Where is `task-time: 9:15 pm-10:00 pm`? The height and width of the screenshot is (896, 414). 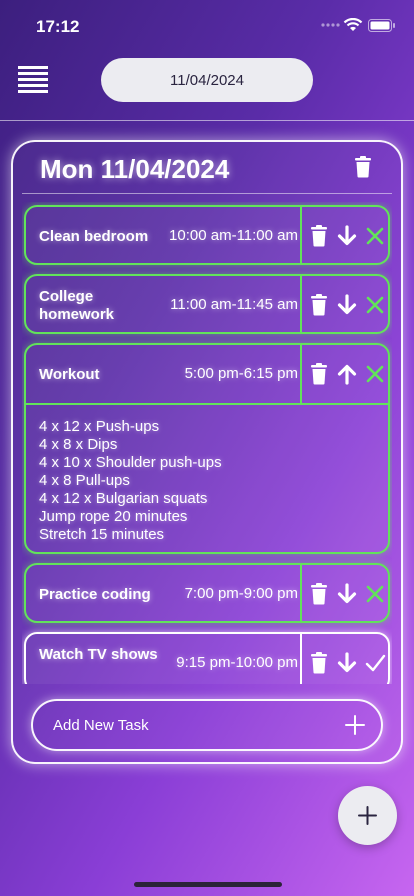 task-time: 9:15 pm-10:00 pm is located at coordinates (237, 662).